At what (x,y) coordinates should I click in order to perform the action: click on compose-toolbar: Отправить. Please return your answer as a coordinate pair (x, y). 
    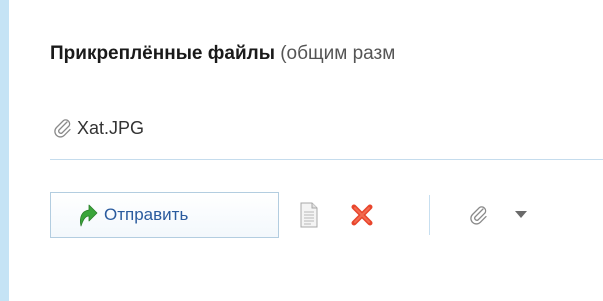
    Looking at the image, I should click on (326, 215).